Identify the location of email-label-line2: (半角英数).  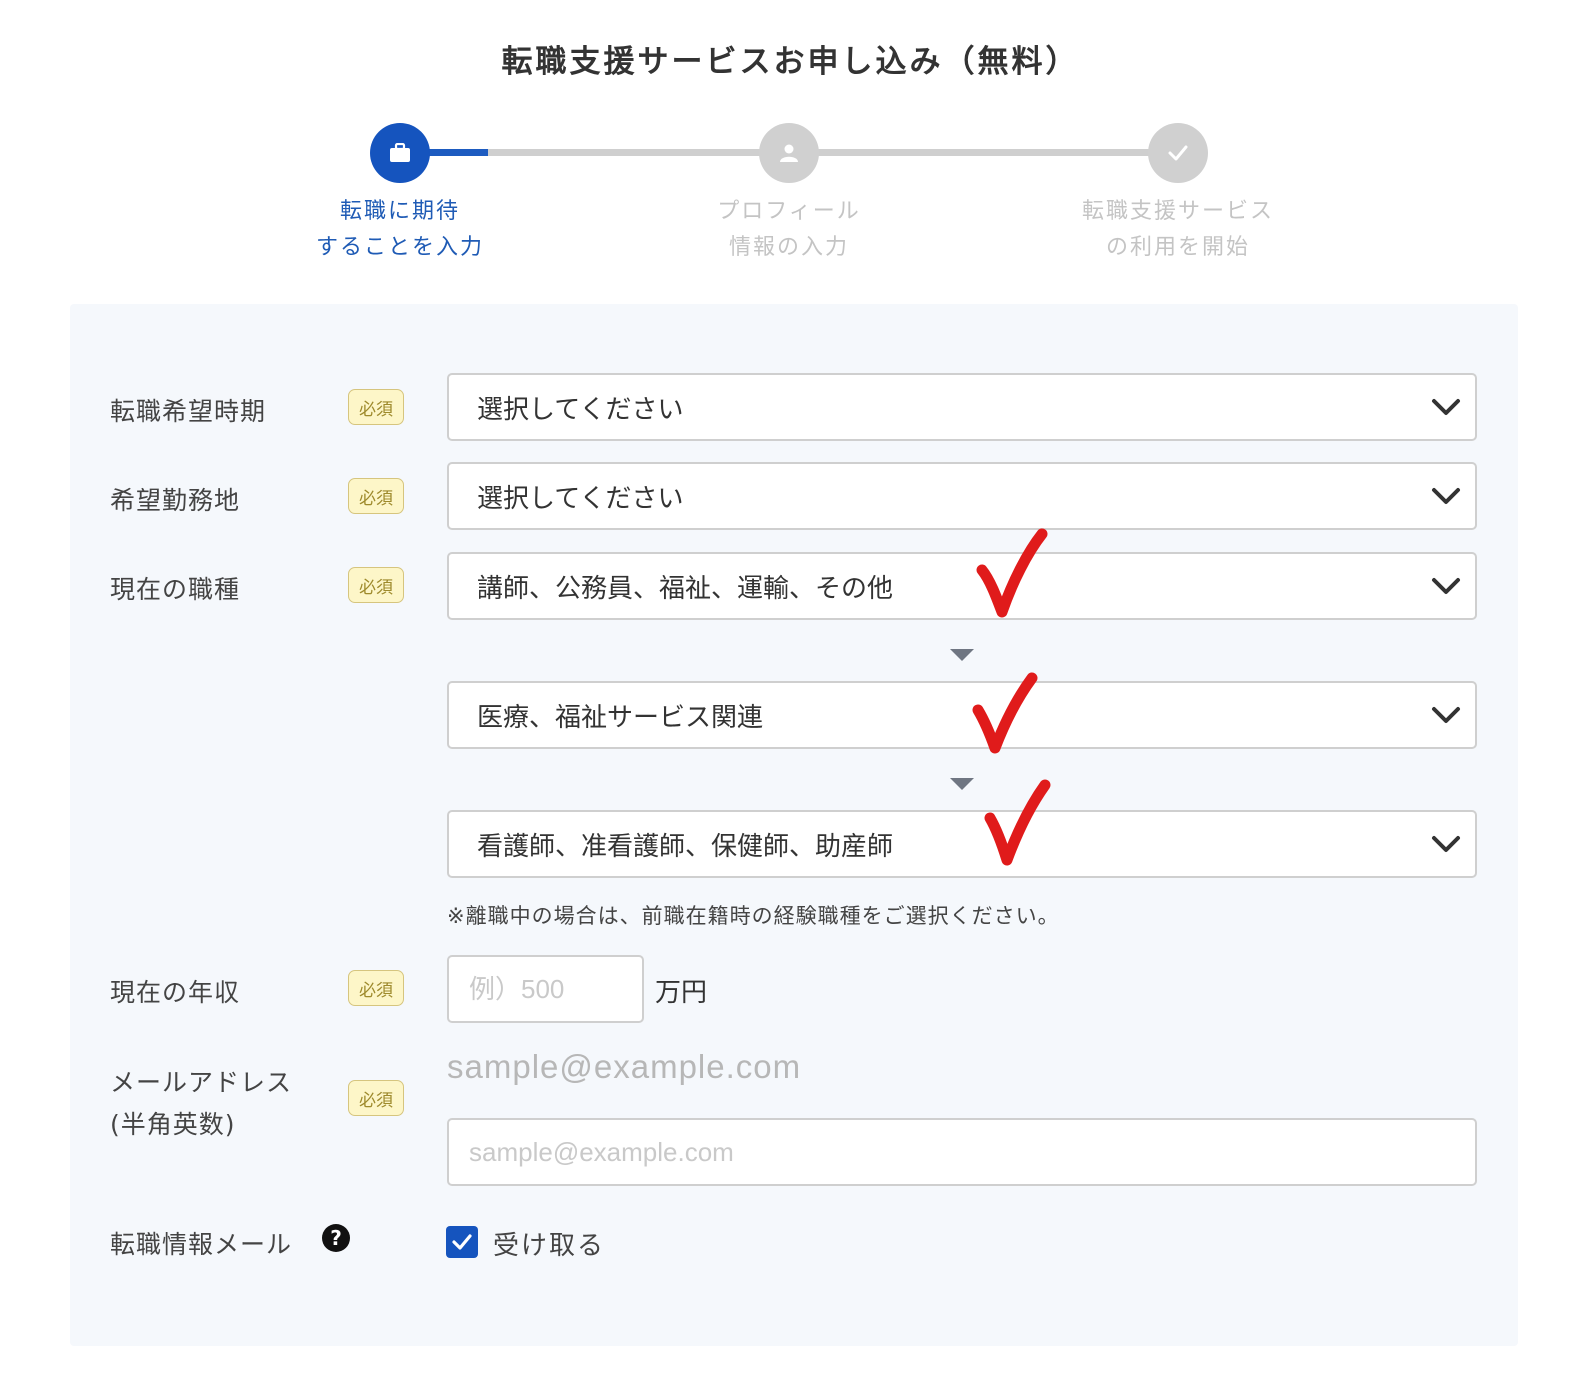
(173, 1124).